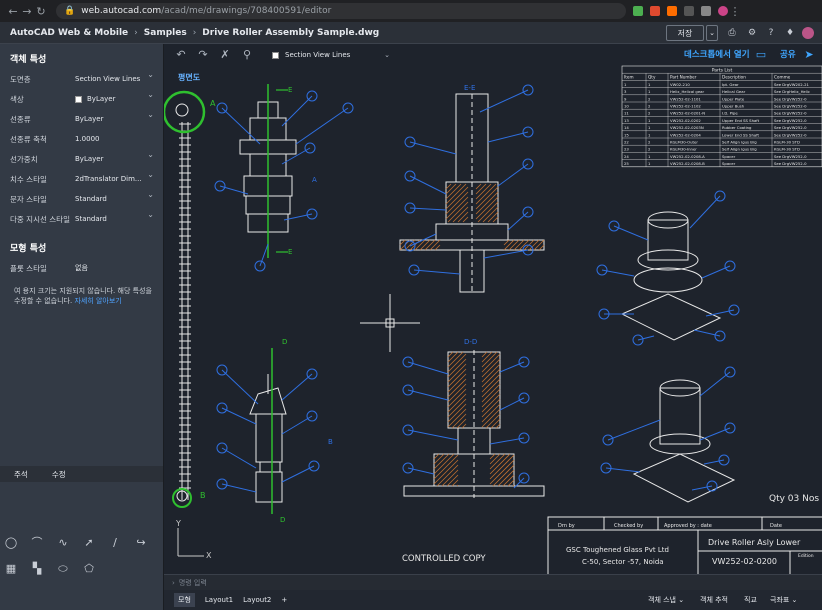 The image size is (822, 610). What do you see at coordinates (808, 33) in the screenshot?
I see `user-avatar` at bounding box center [808, 33].